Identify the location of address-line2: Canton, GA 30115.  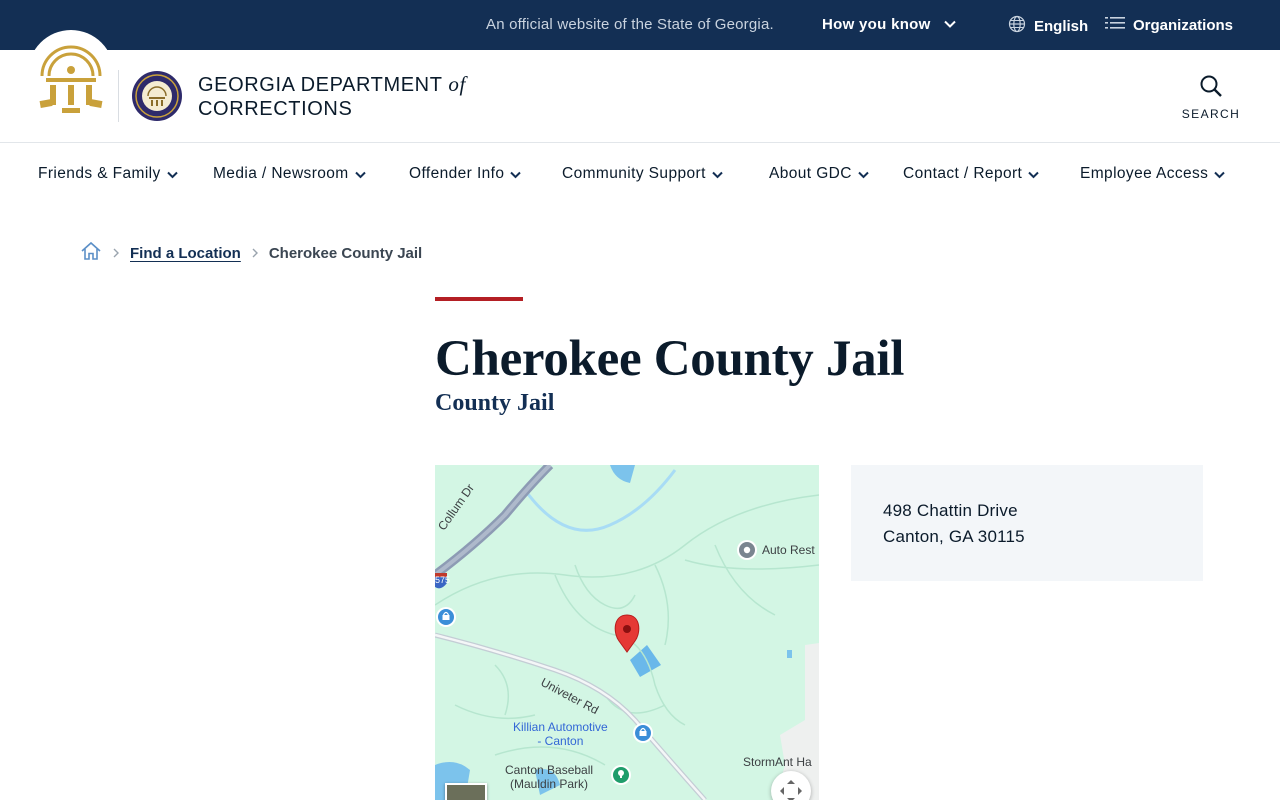
(954, 536).